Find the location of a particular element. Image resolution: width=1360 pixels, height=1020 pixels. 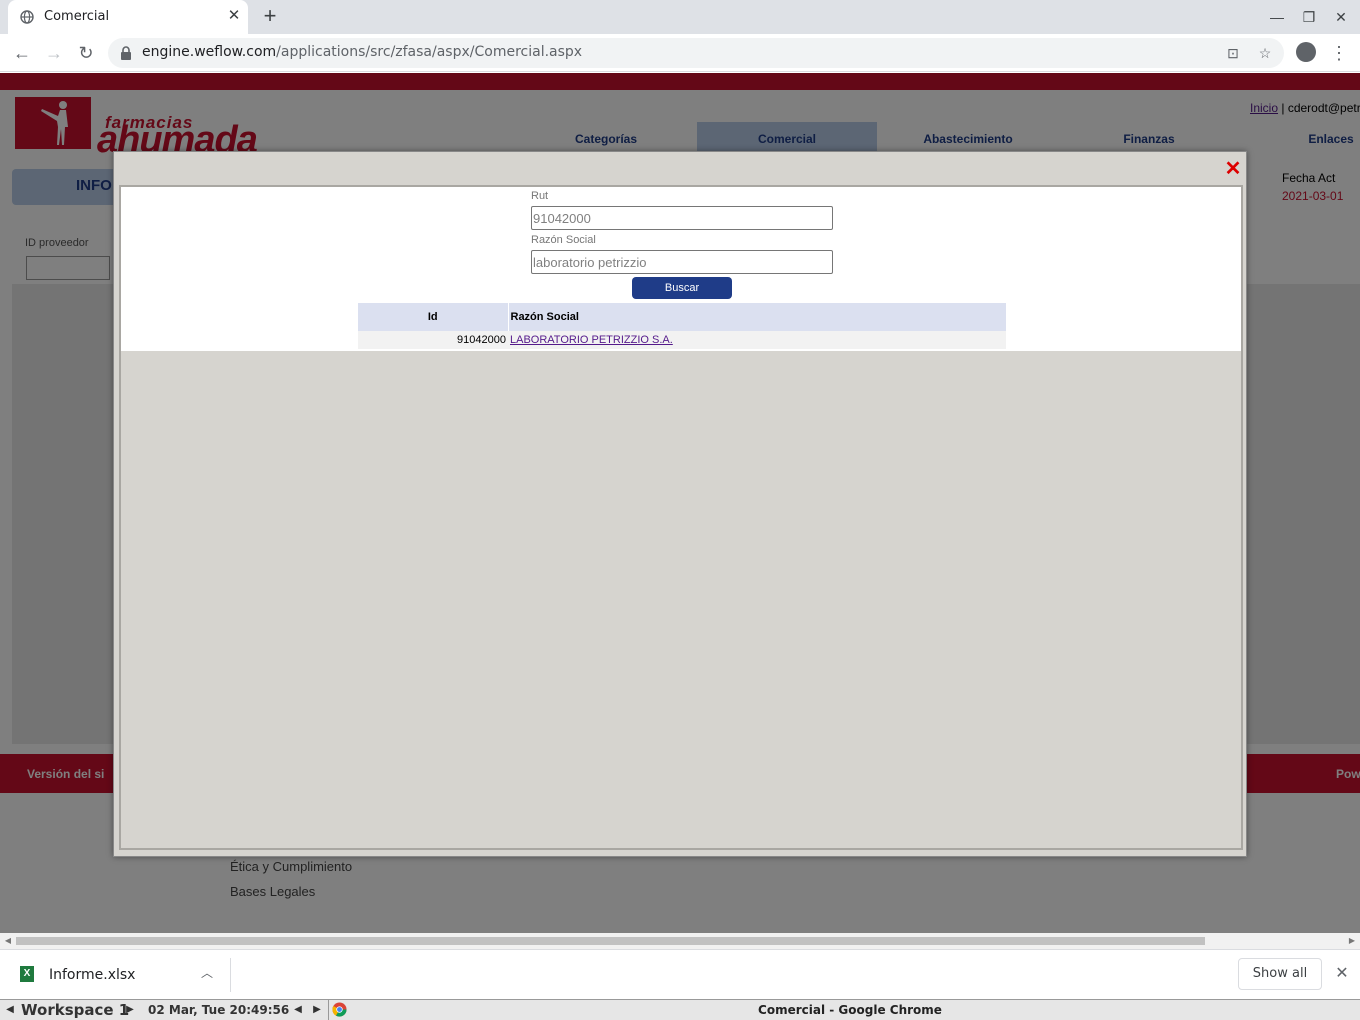

razon-social-label: Razón Social is located at coordinates (563, 240).